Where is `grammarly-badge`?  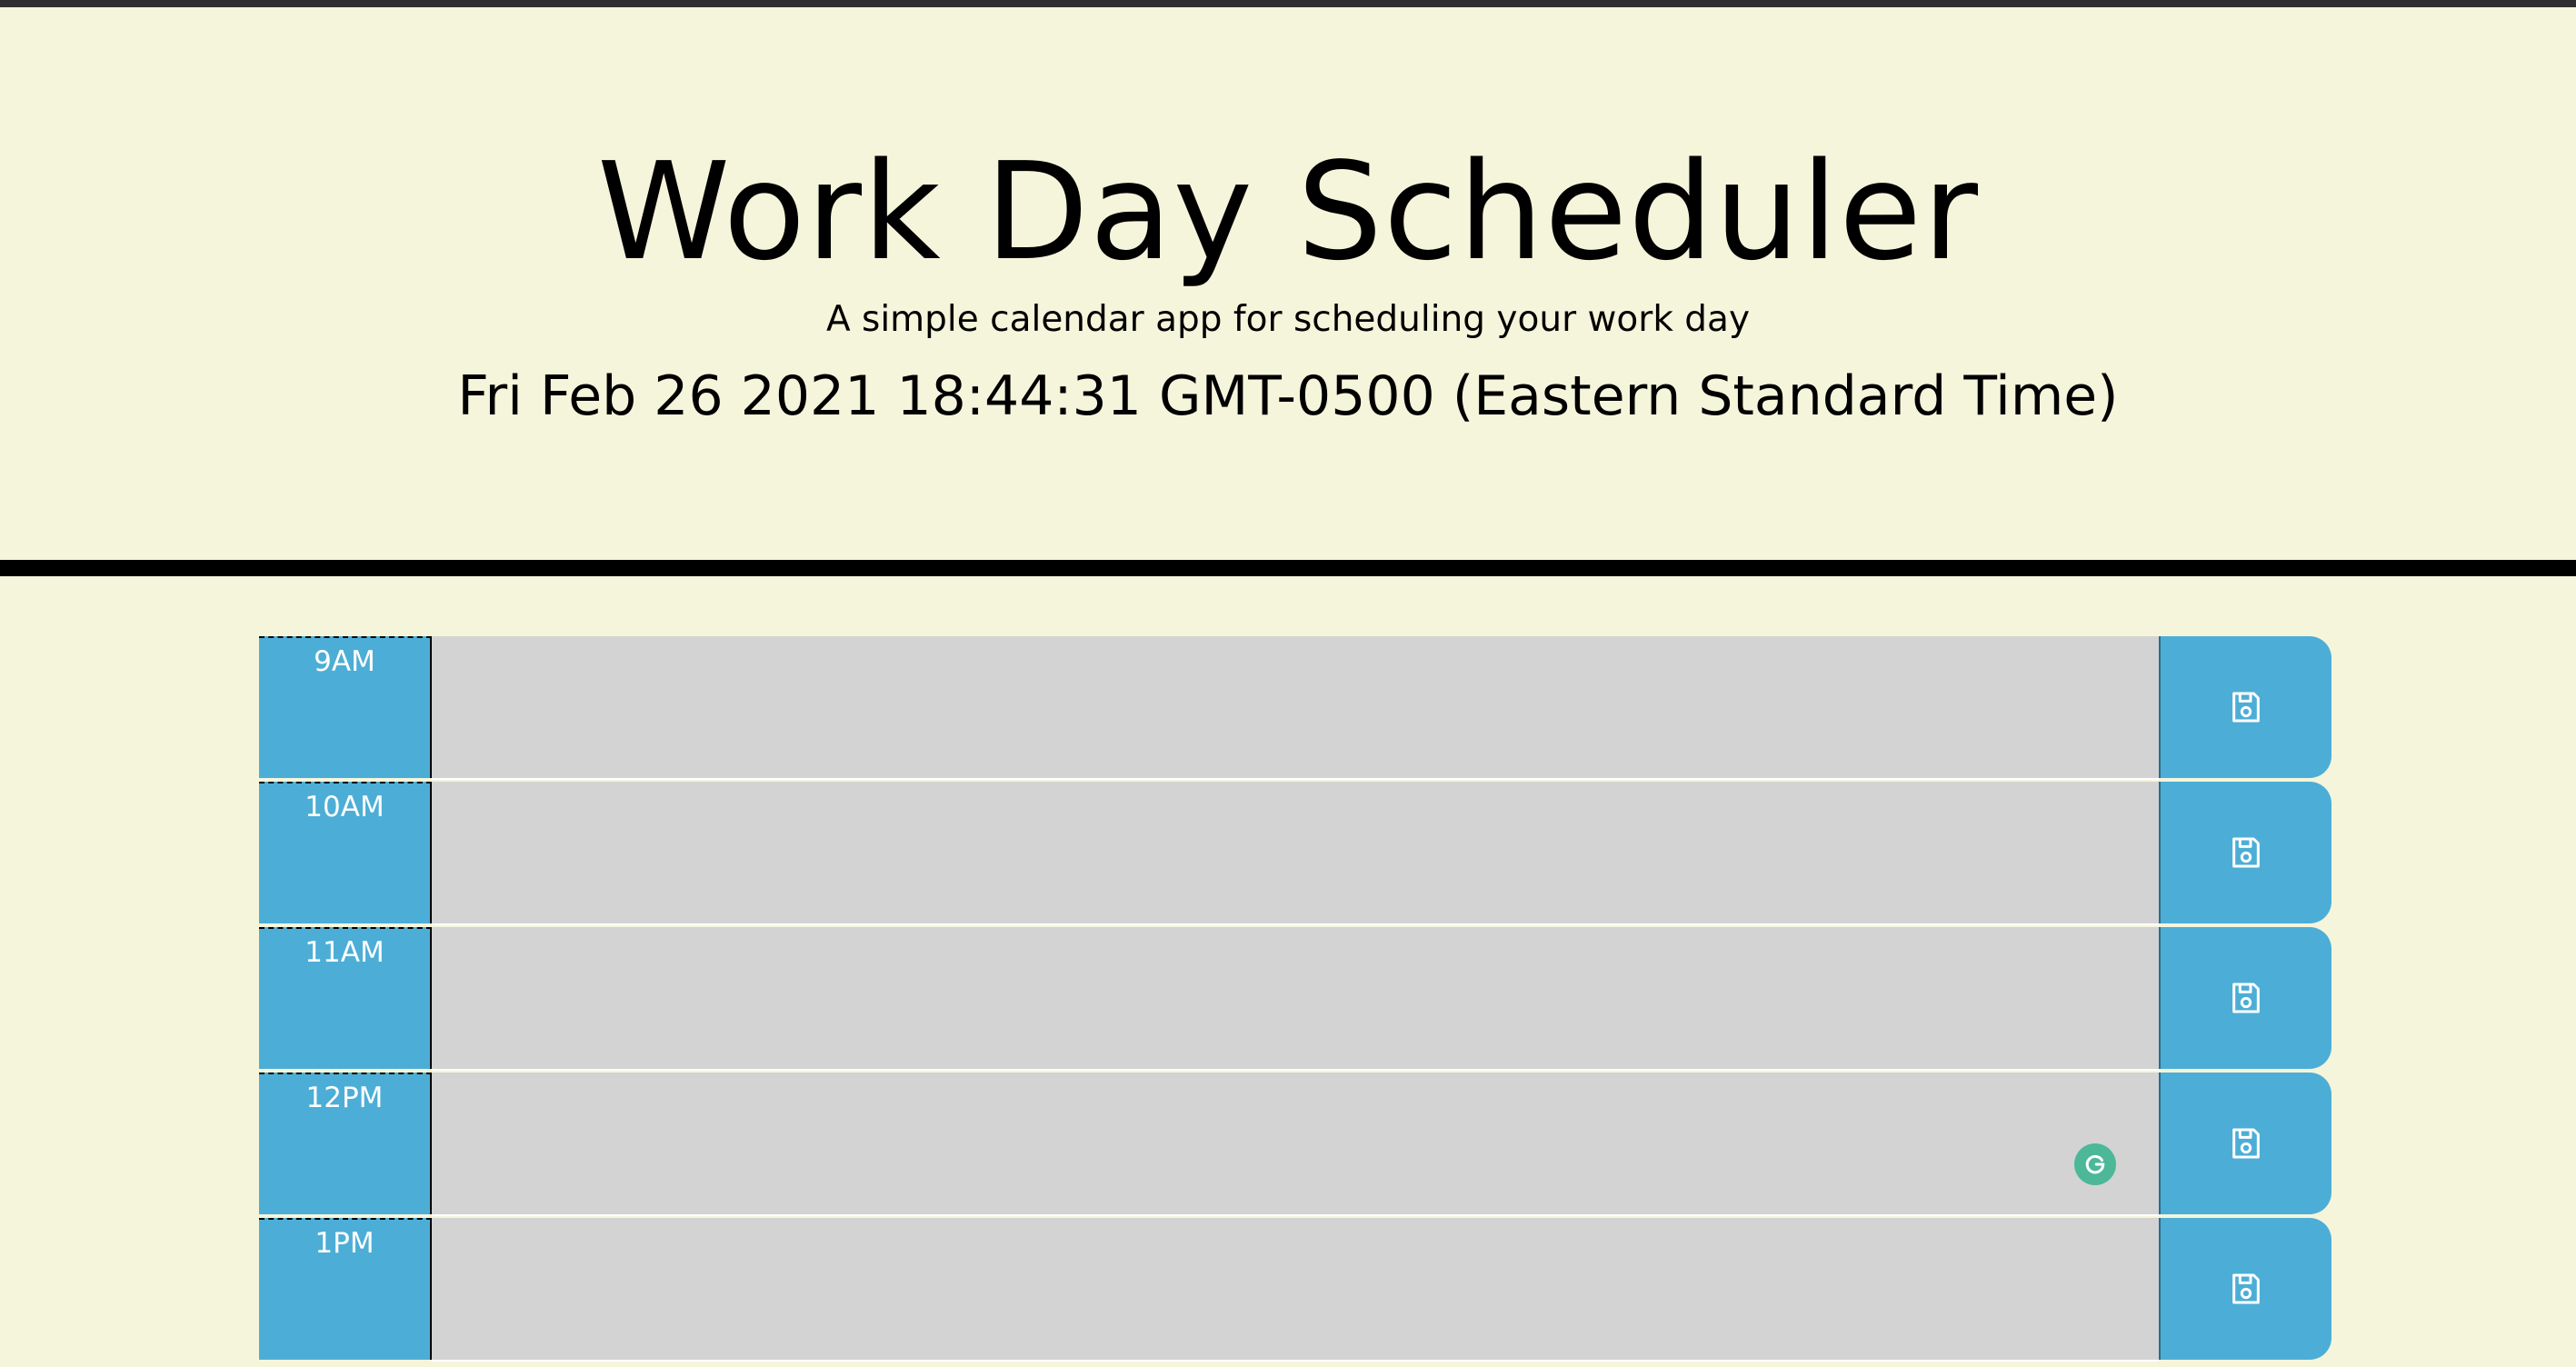 grammarly-badge is located at coordinates (2095, 1164).